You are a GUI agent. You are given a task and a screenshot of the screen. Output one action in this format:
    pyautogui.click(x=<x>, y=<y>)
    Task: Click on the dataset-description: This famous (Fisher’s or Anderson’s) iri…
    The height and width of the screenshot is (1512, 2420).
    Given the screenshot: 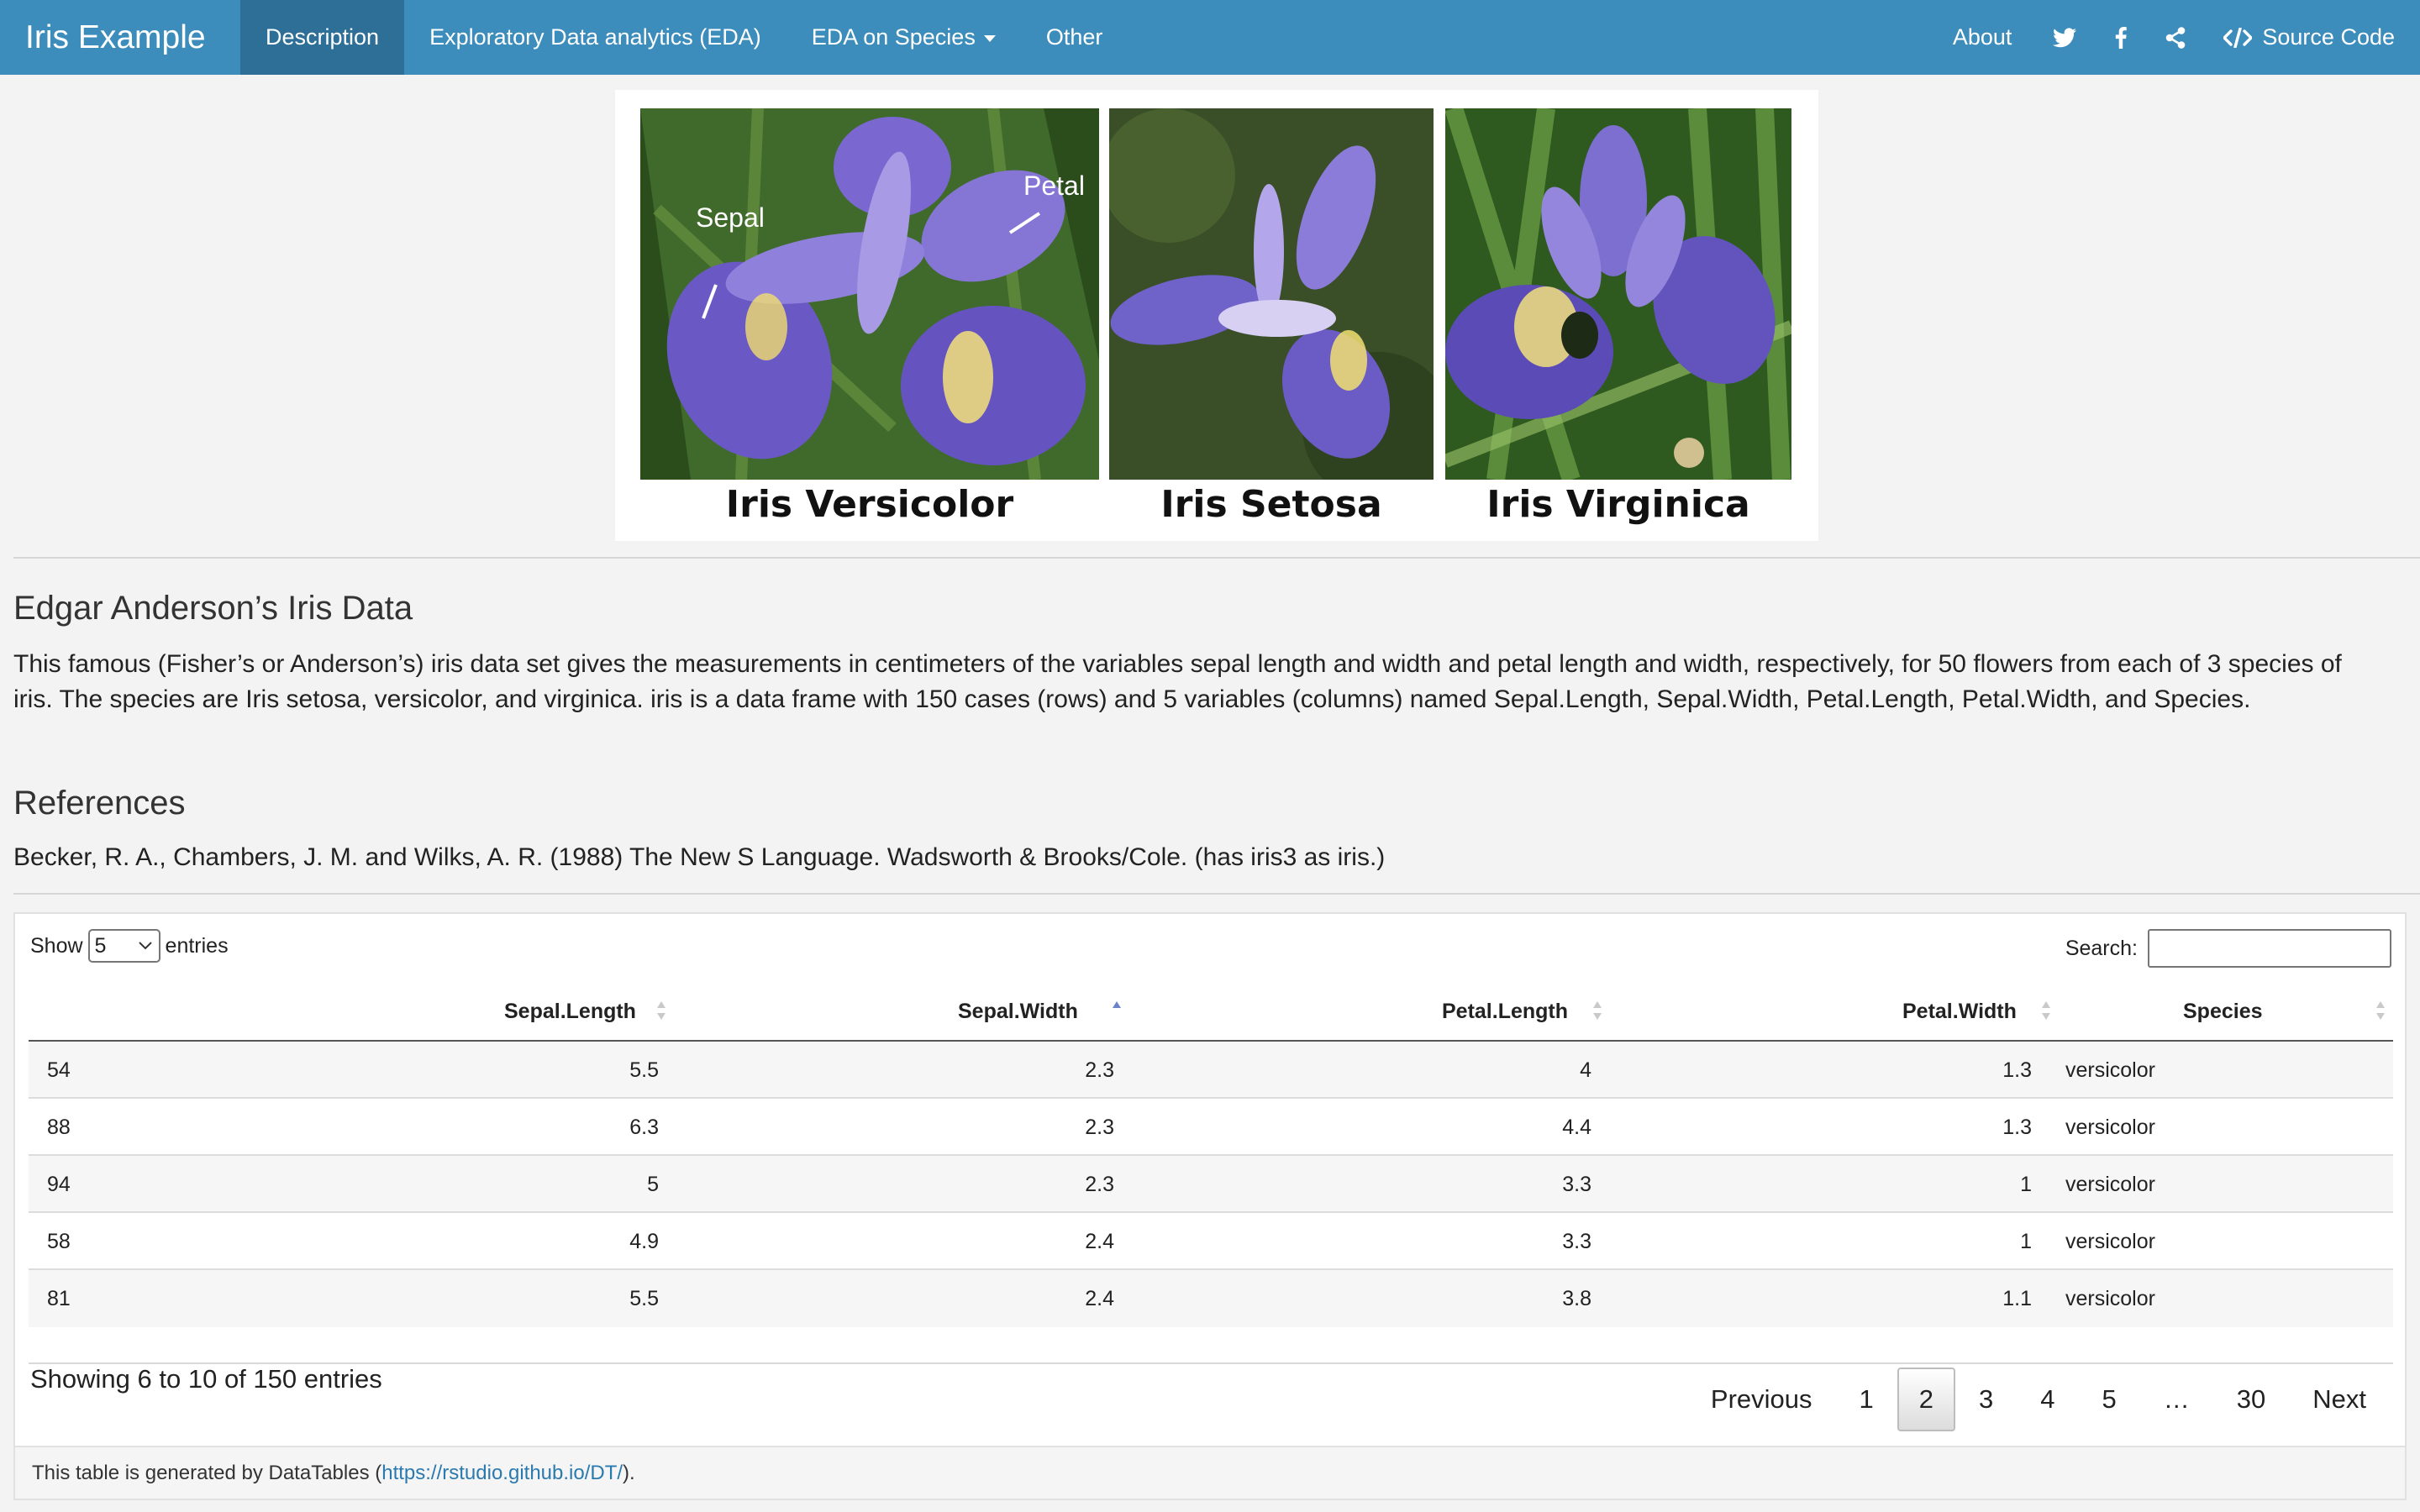 What is the action you would take?
    pyautogui.click(x=1177, y=681)
    